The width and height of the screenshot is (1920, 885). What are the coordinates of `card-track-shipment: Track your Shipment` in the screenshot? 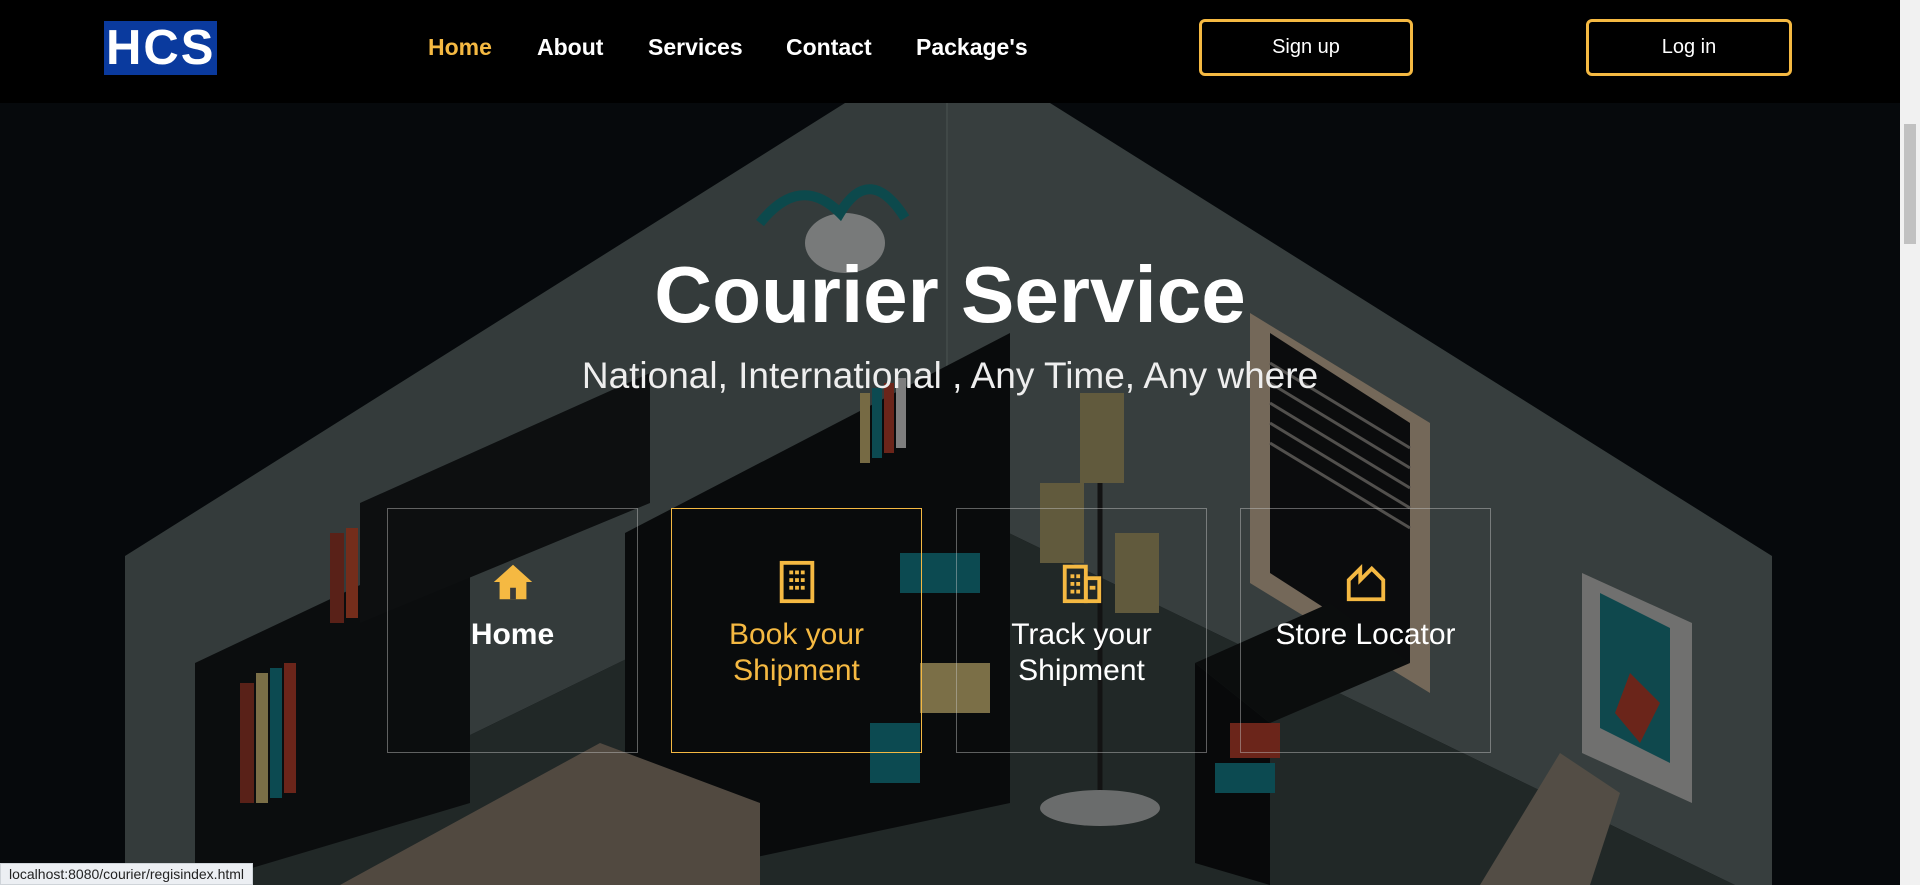 It's located at (1081, 630).